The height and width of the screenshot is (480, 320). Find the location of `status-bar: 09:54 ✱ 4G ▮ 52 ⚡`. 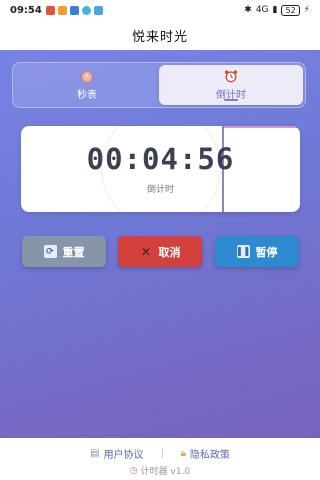

status-bar: 09:54 ✱ 4G ▮ 52 ⚡ is located at coordinates (160, 10).